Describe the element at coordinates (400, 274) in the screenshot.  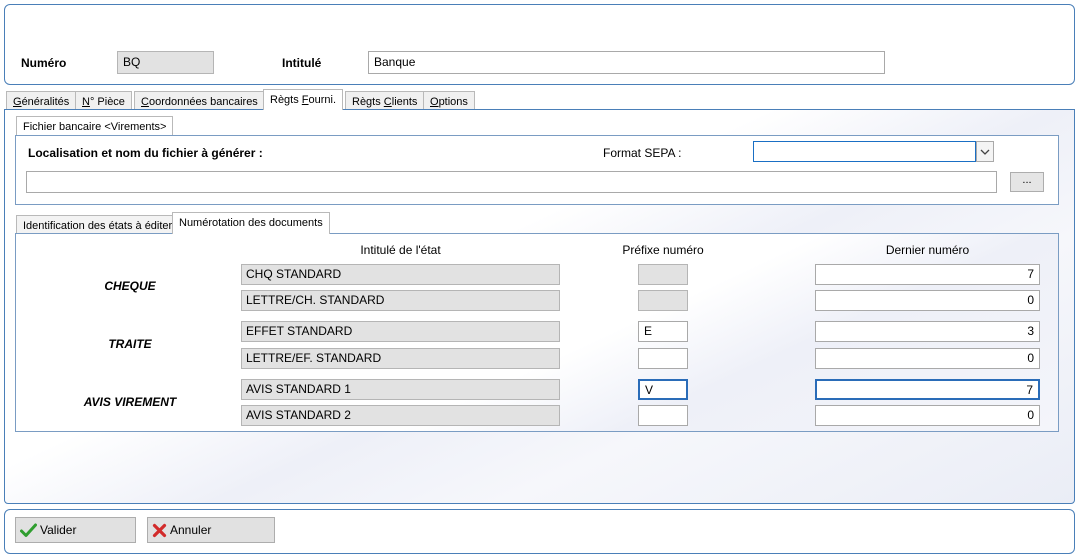
I see `state-field: CHQ STANDARD` at that location.